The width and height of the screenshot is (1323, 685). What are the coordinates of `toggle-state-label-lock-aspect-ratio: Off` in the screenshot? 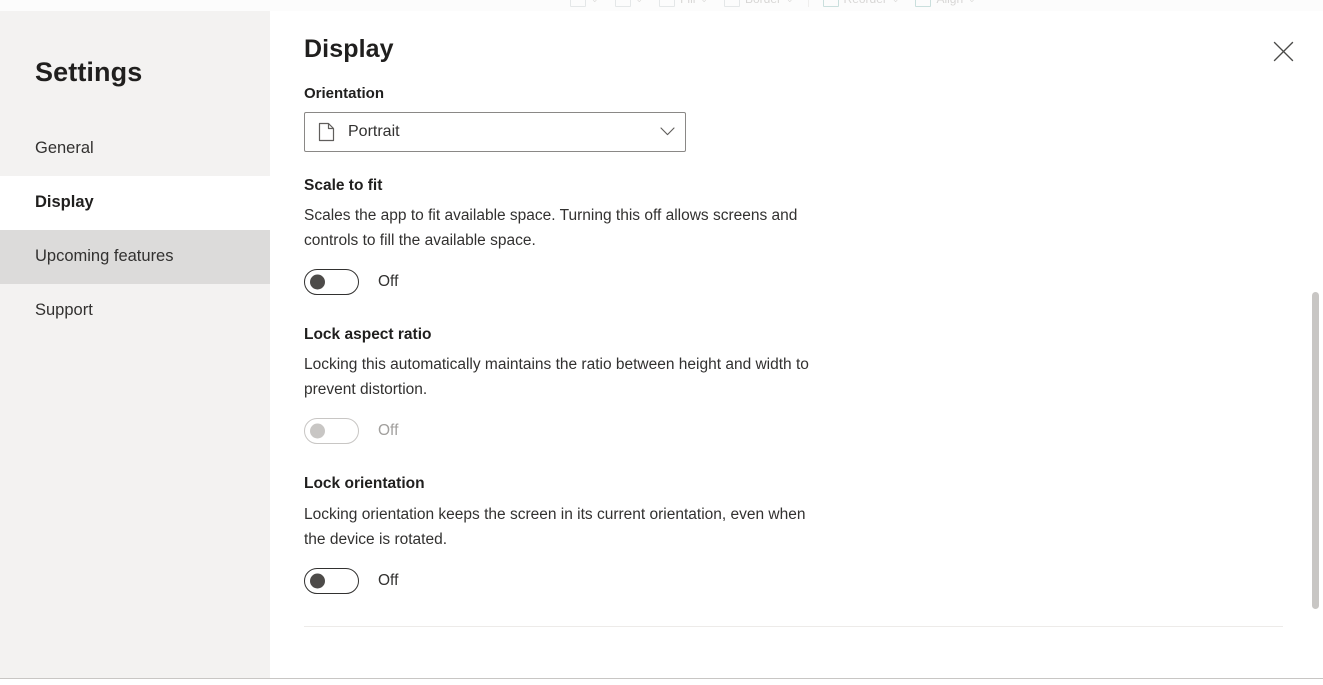 It's located at (388, 431).